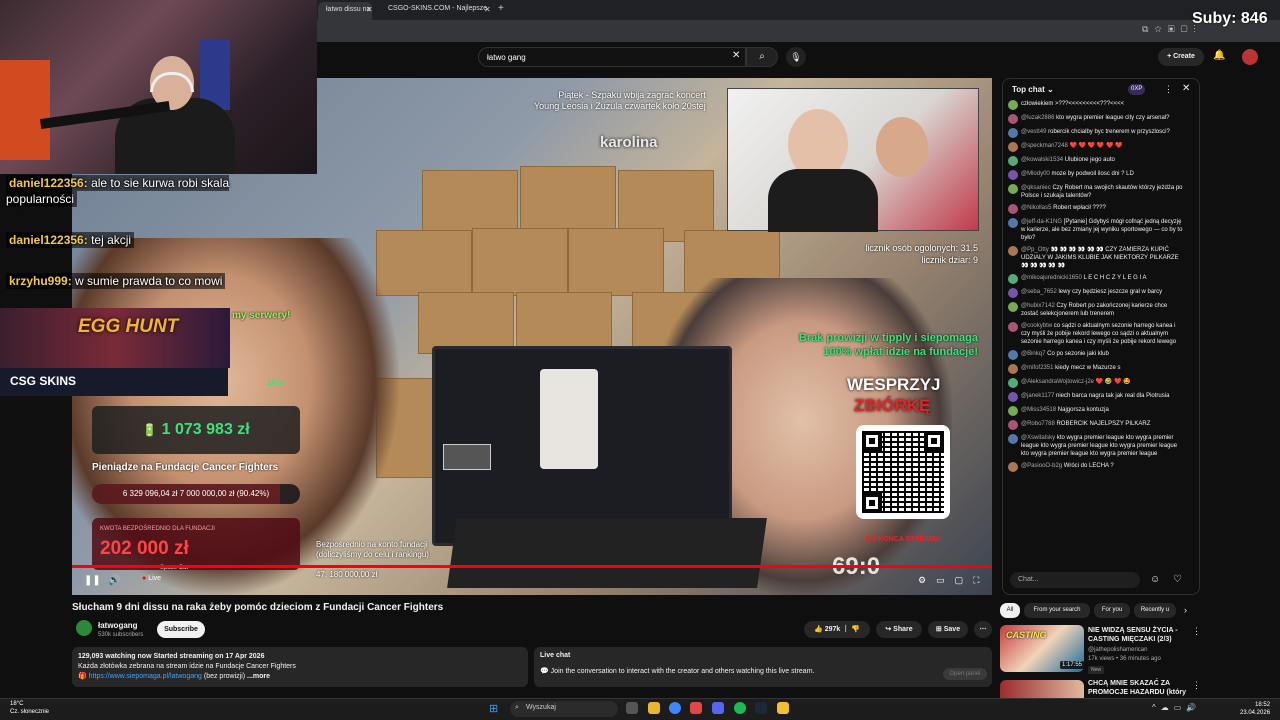 This screenshot has width=1280, height=720. What do you see at coordinates (145, 676) in the screenshot?
I see `description-link: https://www.siepomaga.pl/latwogang` at bounding box center [145, 676].